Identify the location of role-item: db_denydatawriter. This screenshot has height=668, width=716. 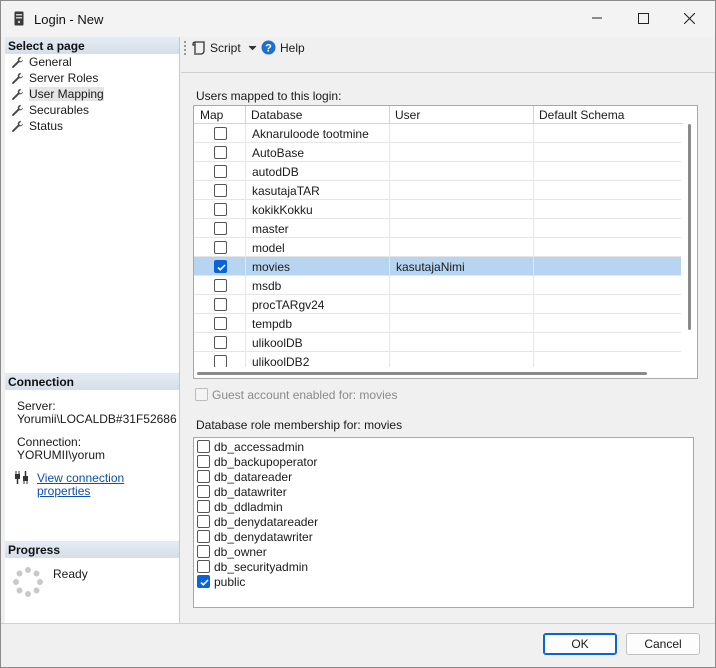
(255, 536).